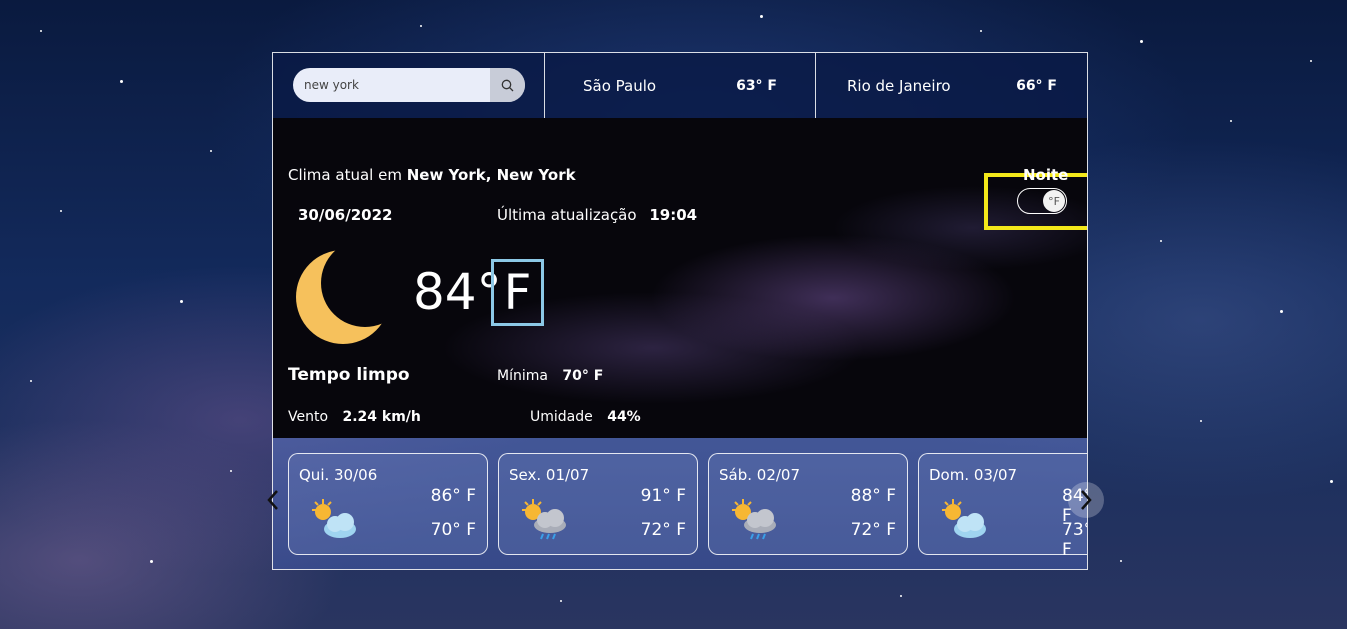  I want to click on forecast-day: Sex. 01/07, so click(549, 475).